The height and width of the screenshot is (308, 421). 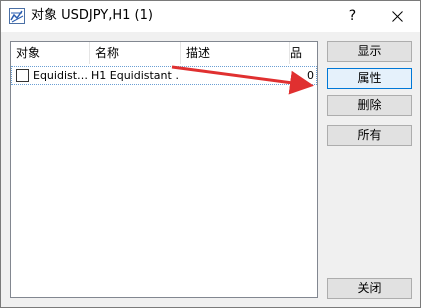 I want to click on title-bar: 对象 USDJPY,H1 (1) ?, so click(x=210, y=16).